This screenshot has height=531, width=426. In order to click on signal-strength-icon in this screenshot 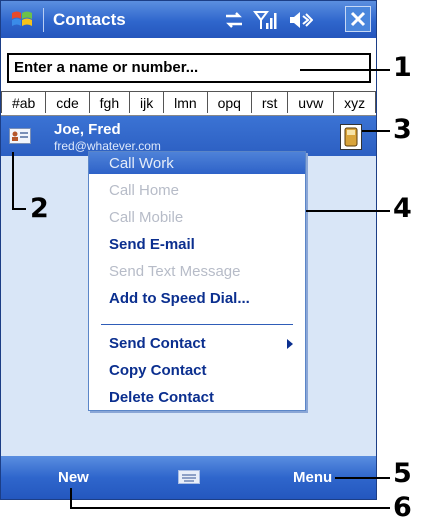, I will do `click(265, 20)`.